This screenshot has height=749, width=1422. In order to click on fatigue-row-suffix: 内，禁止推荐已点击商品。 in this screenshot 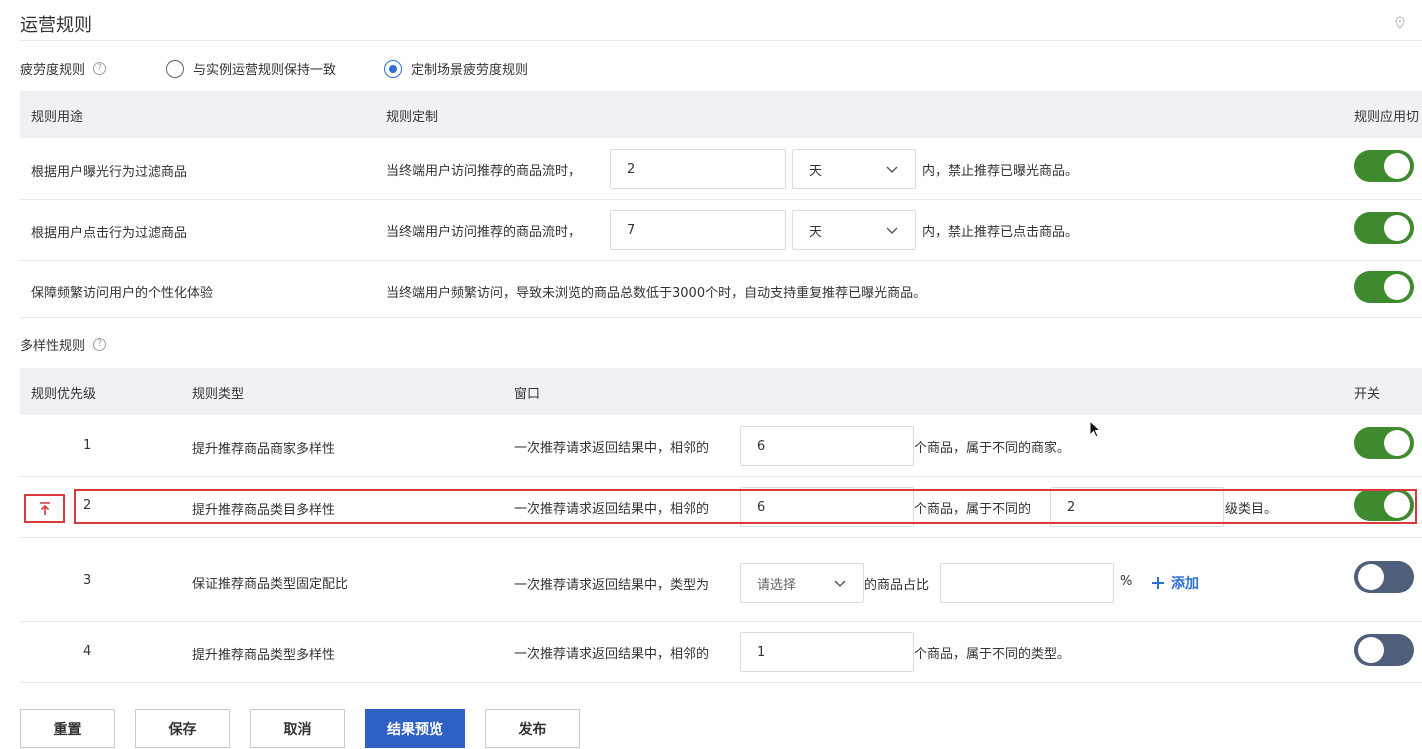, I will do `click(1000, 232)`.